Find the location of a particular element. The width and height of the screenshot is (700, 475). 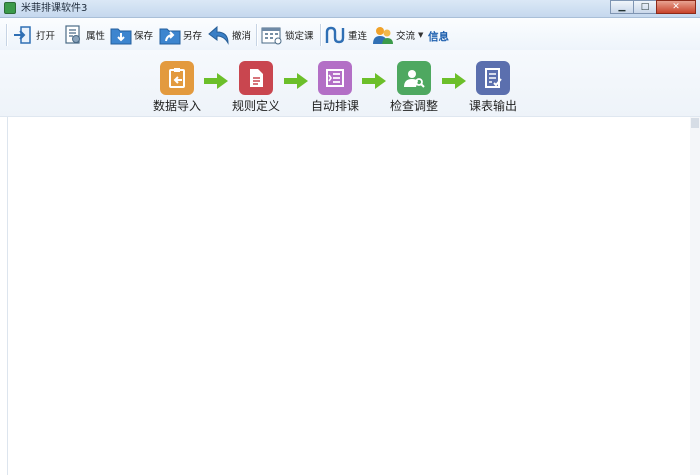

vertical-scrollbar is located at coordinates (695, 296).